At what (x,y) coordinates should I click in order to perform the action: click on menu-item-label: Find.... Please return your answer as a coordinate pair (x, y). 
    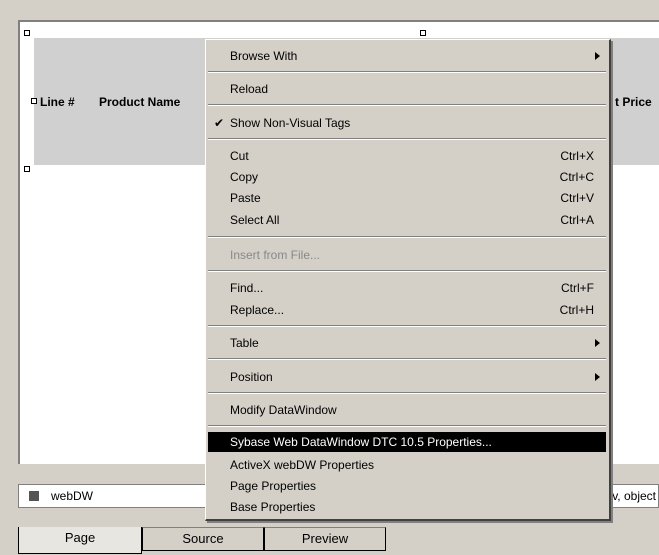
    Looking at the image, I should click on (247, 288).